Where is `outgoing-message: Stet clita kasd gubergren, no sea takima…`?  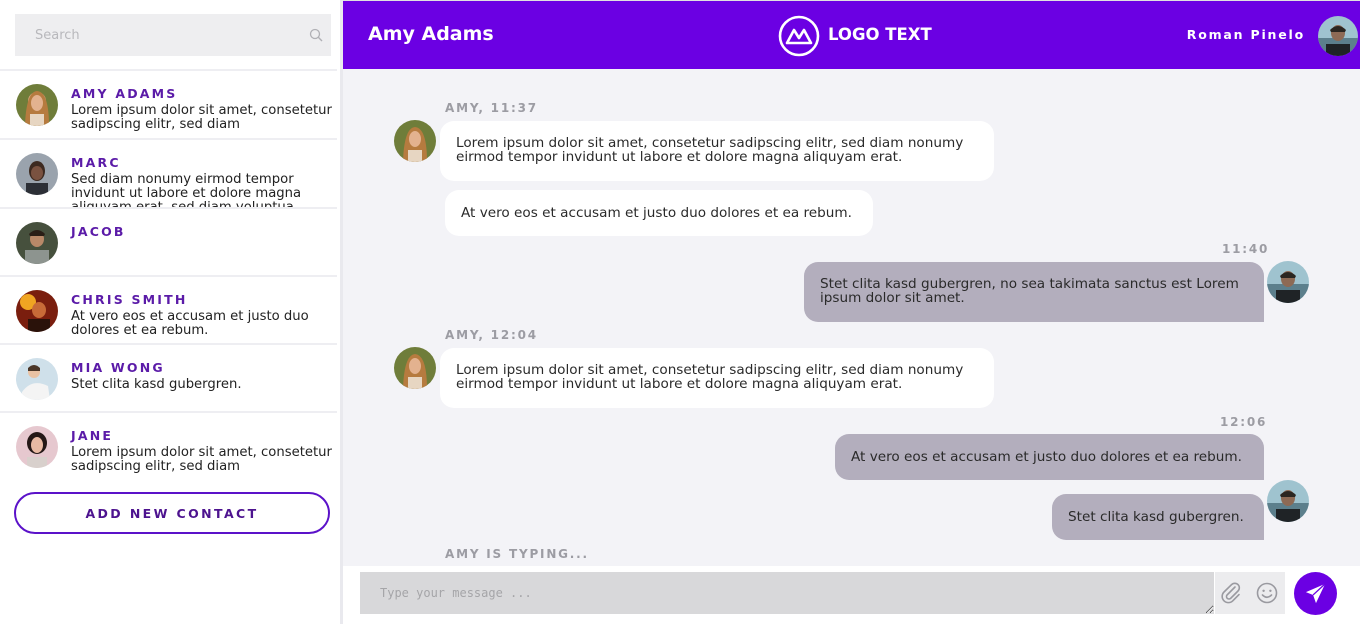
outgoing-message: Stet clita kasd gubergren, no sea takima… is located at coordinates (1034, 292).